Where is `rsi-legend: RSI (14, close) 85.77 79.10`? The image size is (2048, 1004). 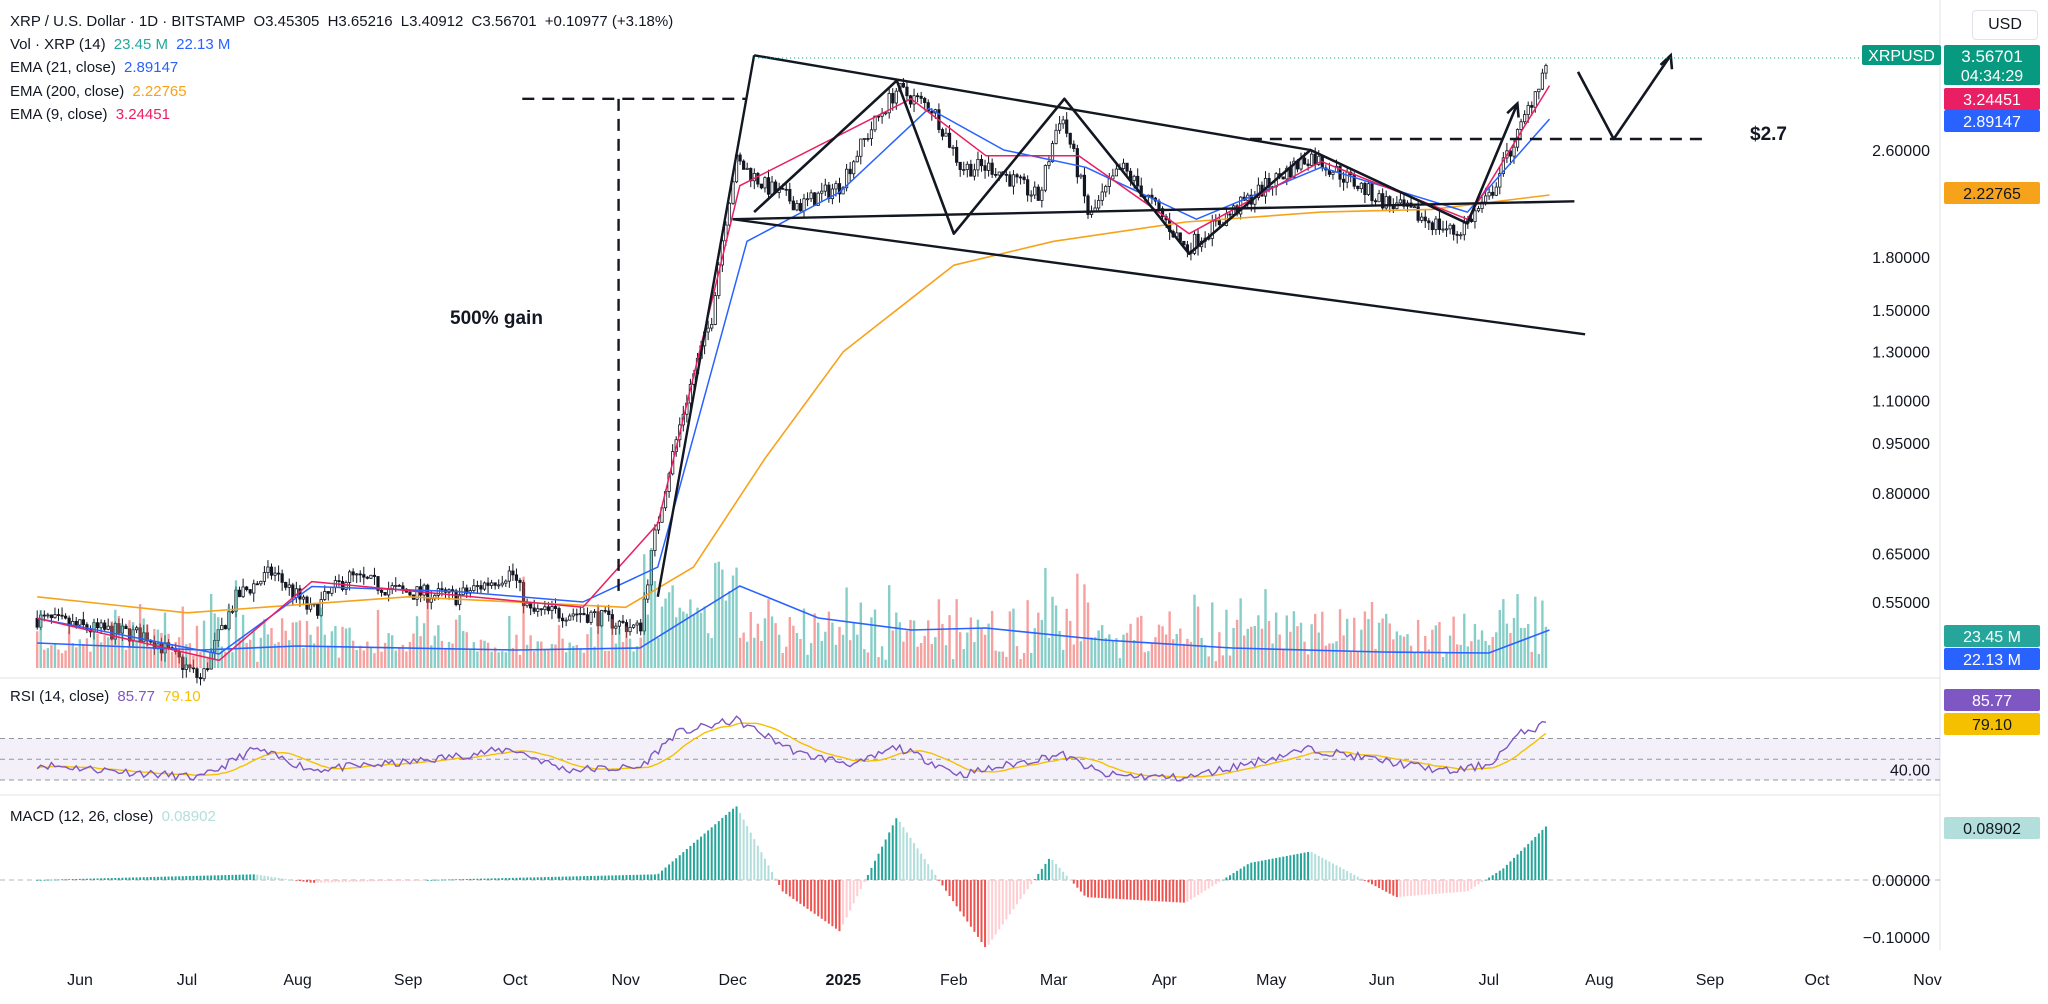 rsi-legend: RSI (14, close) 85.77 79.10 is located at coordinates (107, 697).